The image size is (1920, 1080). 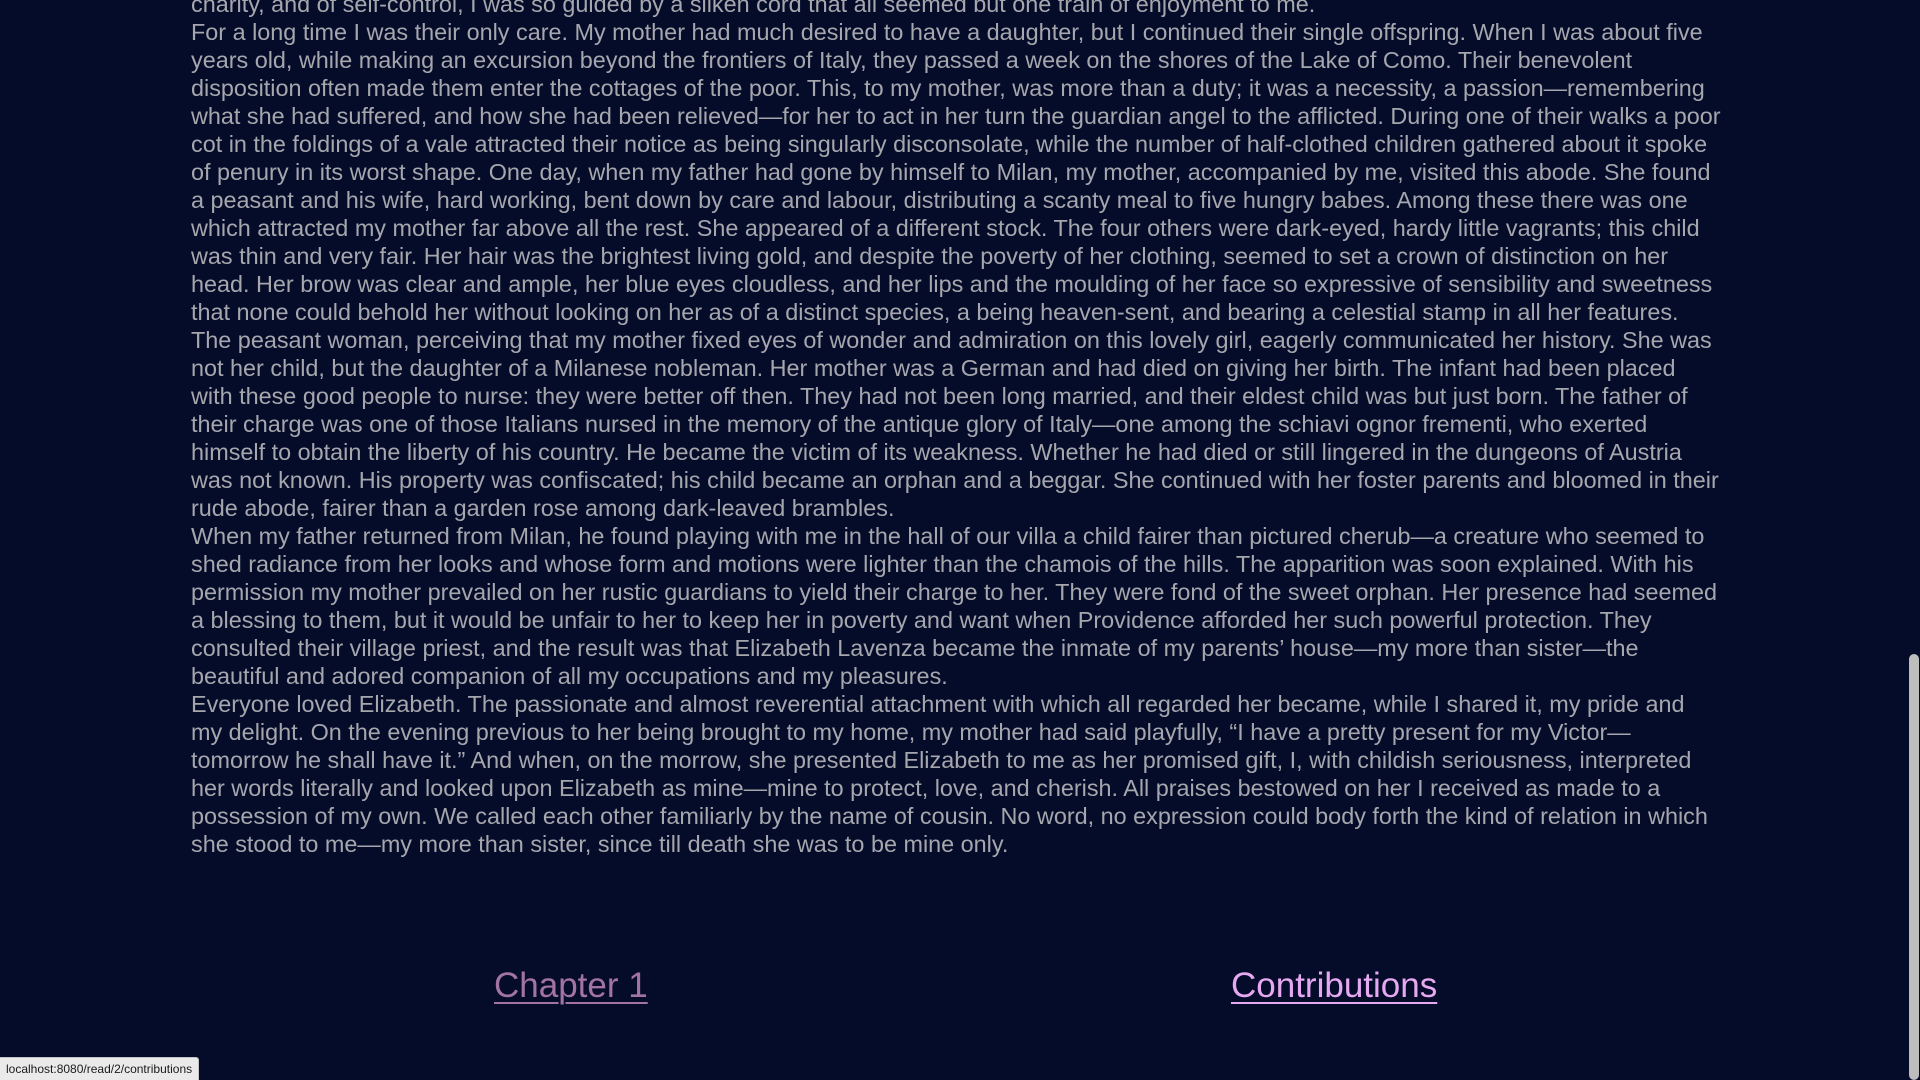 I want to click on scrollbar, so click(x=1914, y=540).